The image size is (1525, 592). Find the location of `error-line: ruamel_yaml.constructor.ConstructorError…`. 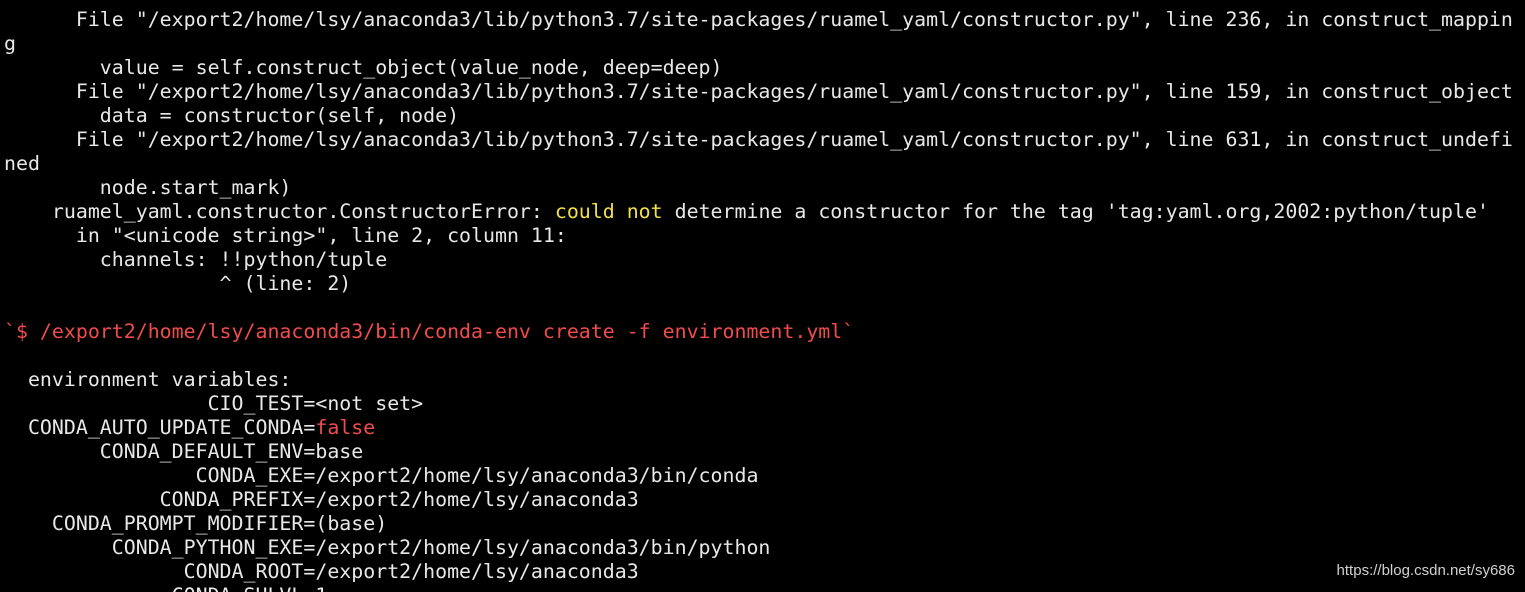

error-line: ruamel_yaml.constructor.ConstructorError… is located at coordinates (746, 212).